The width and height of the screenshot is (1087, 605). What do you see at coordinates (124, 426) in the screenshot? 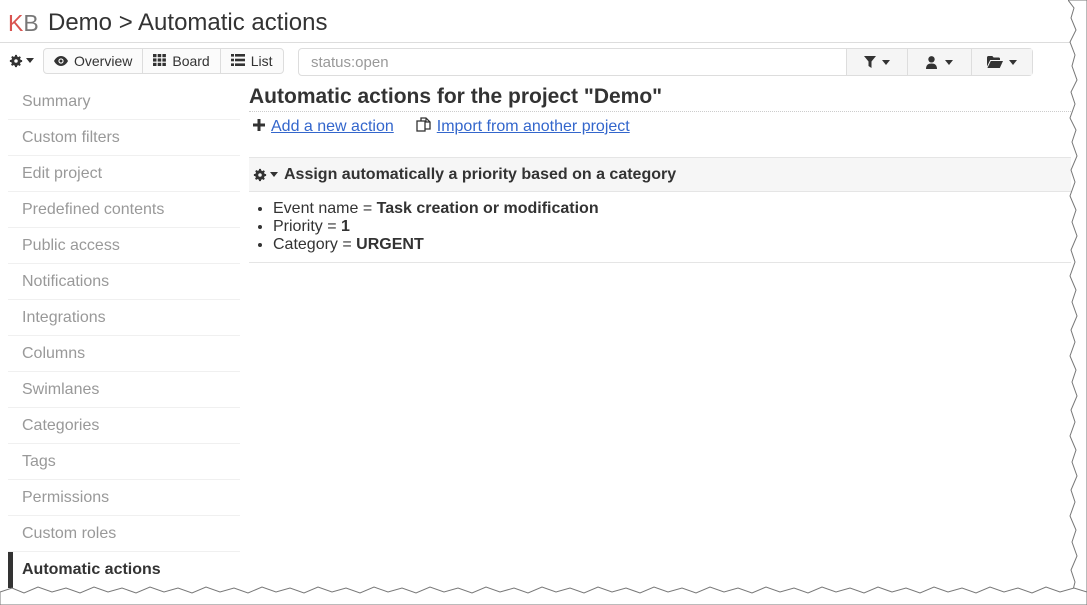
I see `sidebar-item-categories: Categories` at bounding box center [124, 426].